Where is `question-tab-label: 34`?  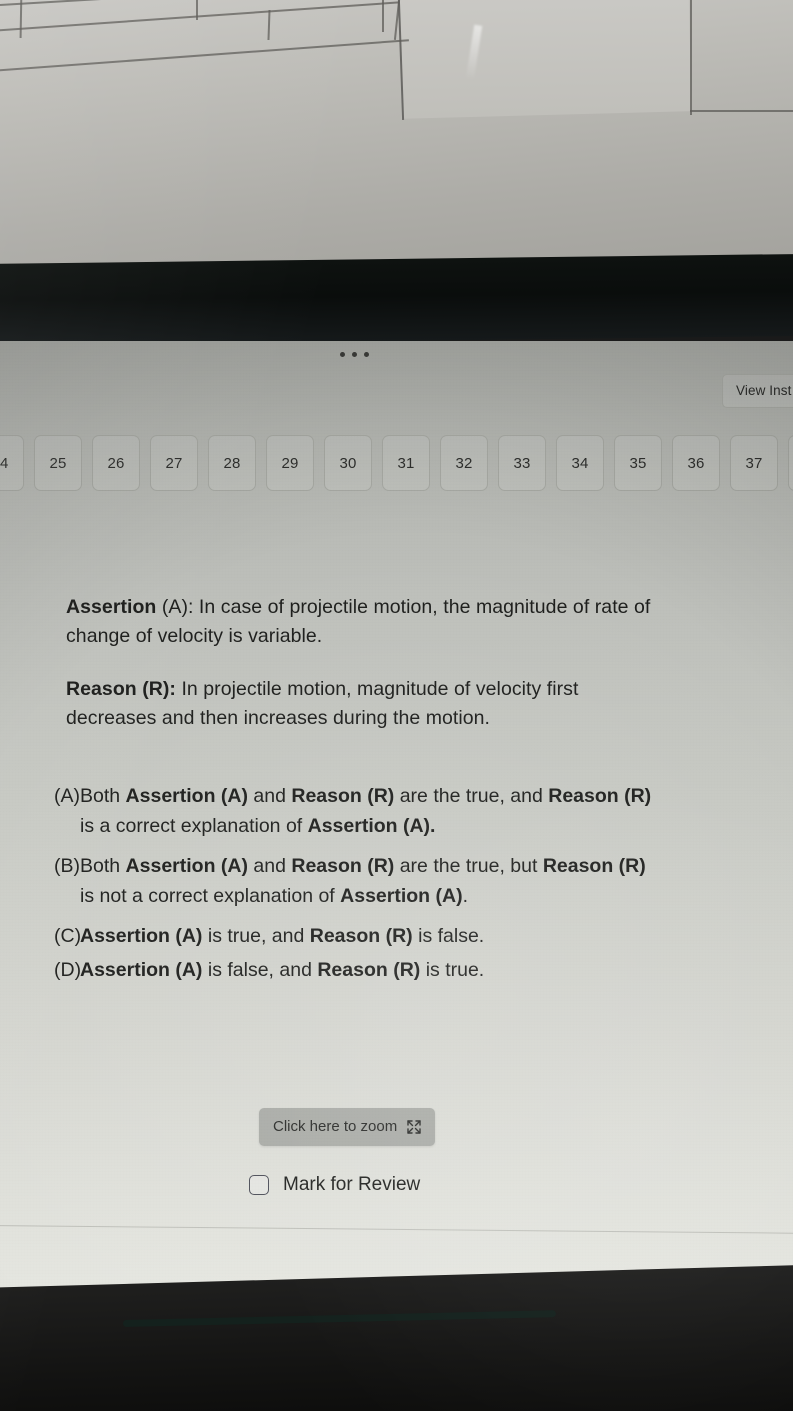
question-tab-label: 34 is located at coordinates (580, 463).